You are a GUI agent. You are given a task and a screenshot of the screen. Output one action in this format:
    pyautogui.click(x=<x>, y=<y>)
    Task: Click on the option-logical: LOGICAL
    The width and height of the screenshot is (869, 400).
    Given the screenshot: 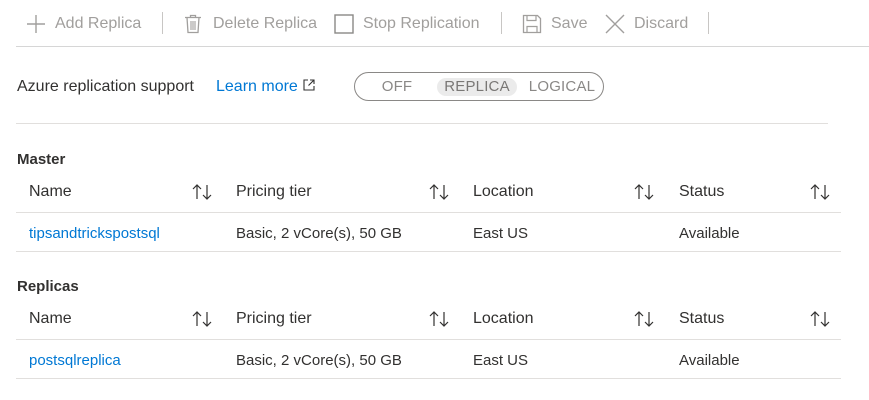 What is the action you would take?
    pyautogui.click(x=562, y=87)
    